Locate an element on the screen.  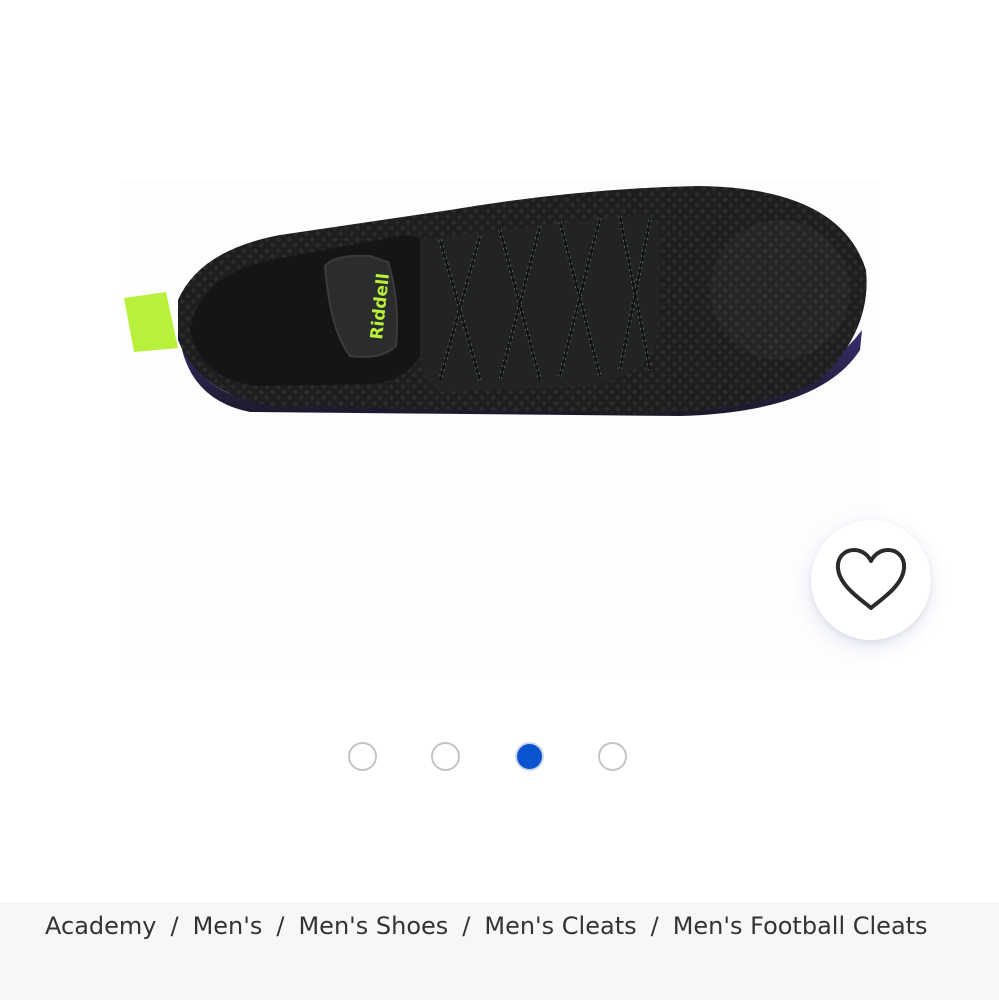
favorite-button is located at coordinates (871, 580).